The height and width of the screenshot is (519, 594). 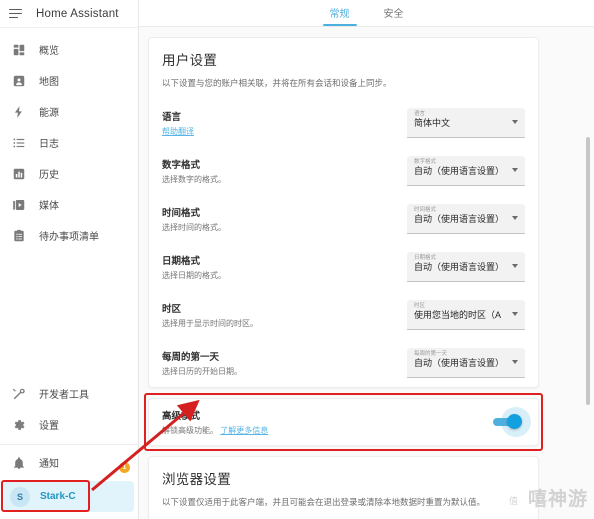 What do you see at coordinates (511, 421) in the screenshot?
I see `advanced-mode-toggle` at bounding box center [511, 421].